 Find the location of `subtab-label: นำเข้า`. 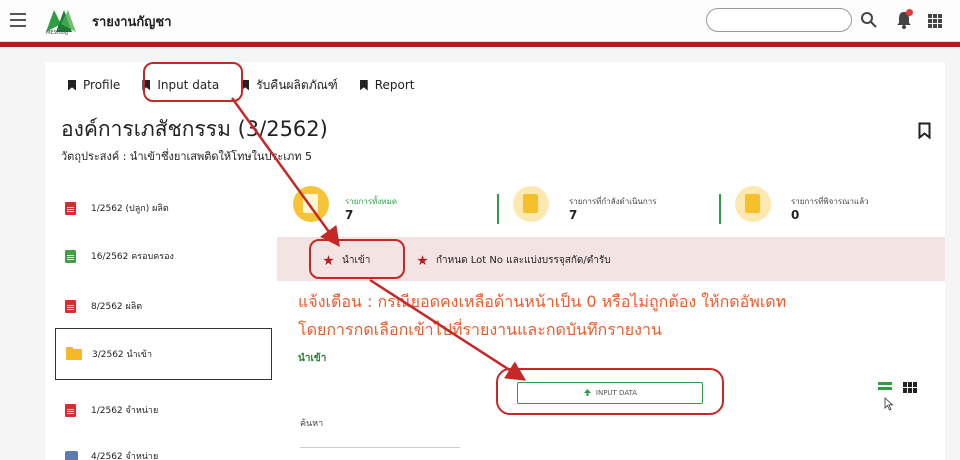

subtab-label: นำเข้า is located at coordinates (356, 260).